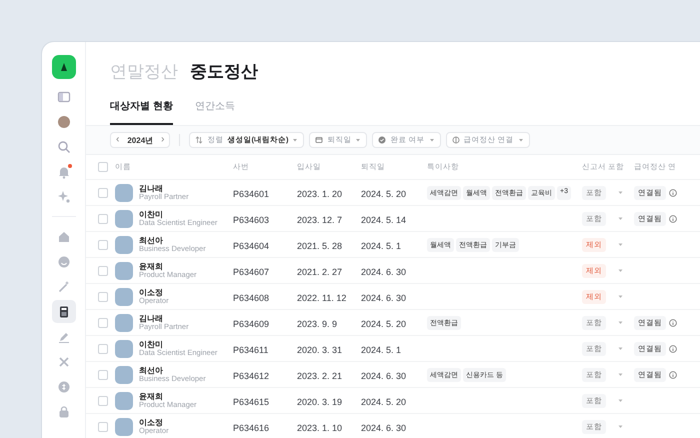 The width and height of the screenshot is (700, 438). Describe the element at coordinates (63, 411) in the screenshot. I see `person-lock-icon` at that location.